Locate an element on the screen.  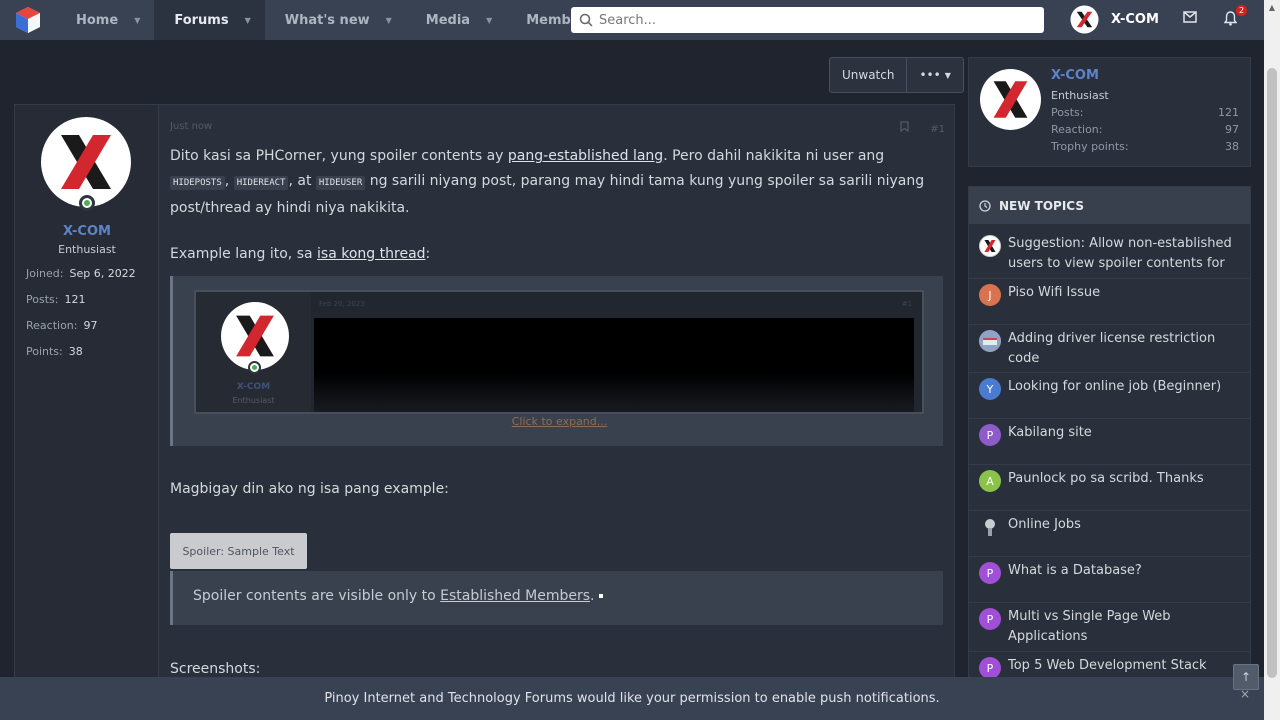
new-topic-item: P Kabilang site is located at coordinates (1111, 434).